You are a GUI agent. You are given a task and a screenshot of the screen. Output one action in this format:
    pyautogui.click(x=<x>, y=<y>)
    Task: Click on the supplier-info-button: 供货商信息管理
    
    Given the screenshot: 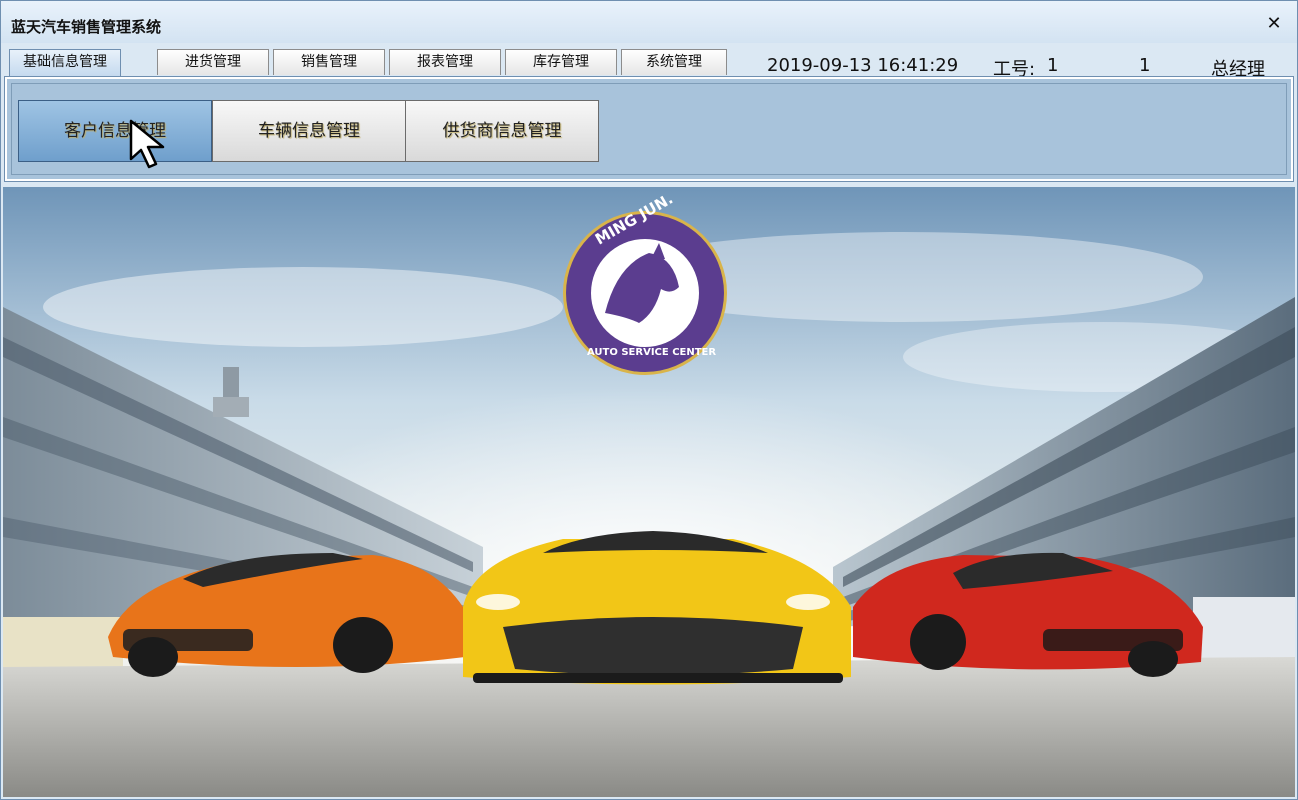 What is the action you would take?
    pyautogui.click(x=502, y=131)
    